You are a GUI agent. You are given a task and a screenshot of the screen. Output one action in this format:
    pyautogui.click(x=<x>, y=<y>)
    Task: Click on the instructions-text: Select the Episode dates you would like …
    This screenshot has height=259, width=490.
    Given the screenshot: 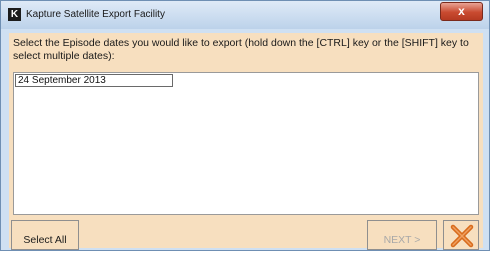 What is the action you would take?
    pyautogui.click(x=241, y=49)
    